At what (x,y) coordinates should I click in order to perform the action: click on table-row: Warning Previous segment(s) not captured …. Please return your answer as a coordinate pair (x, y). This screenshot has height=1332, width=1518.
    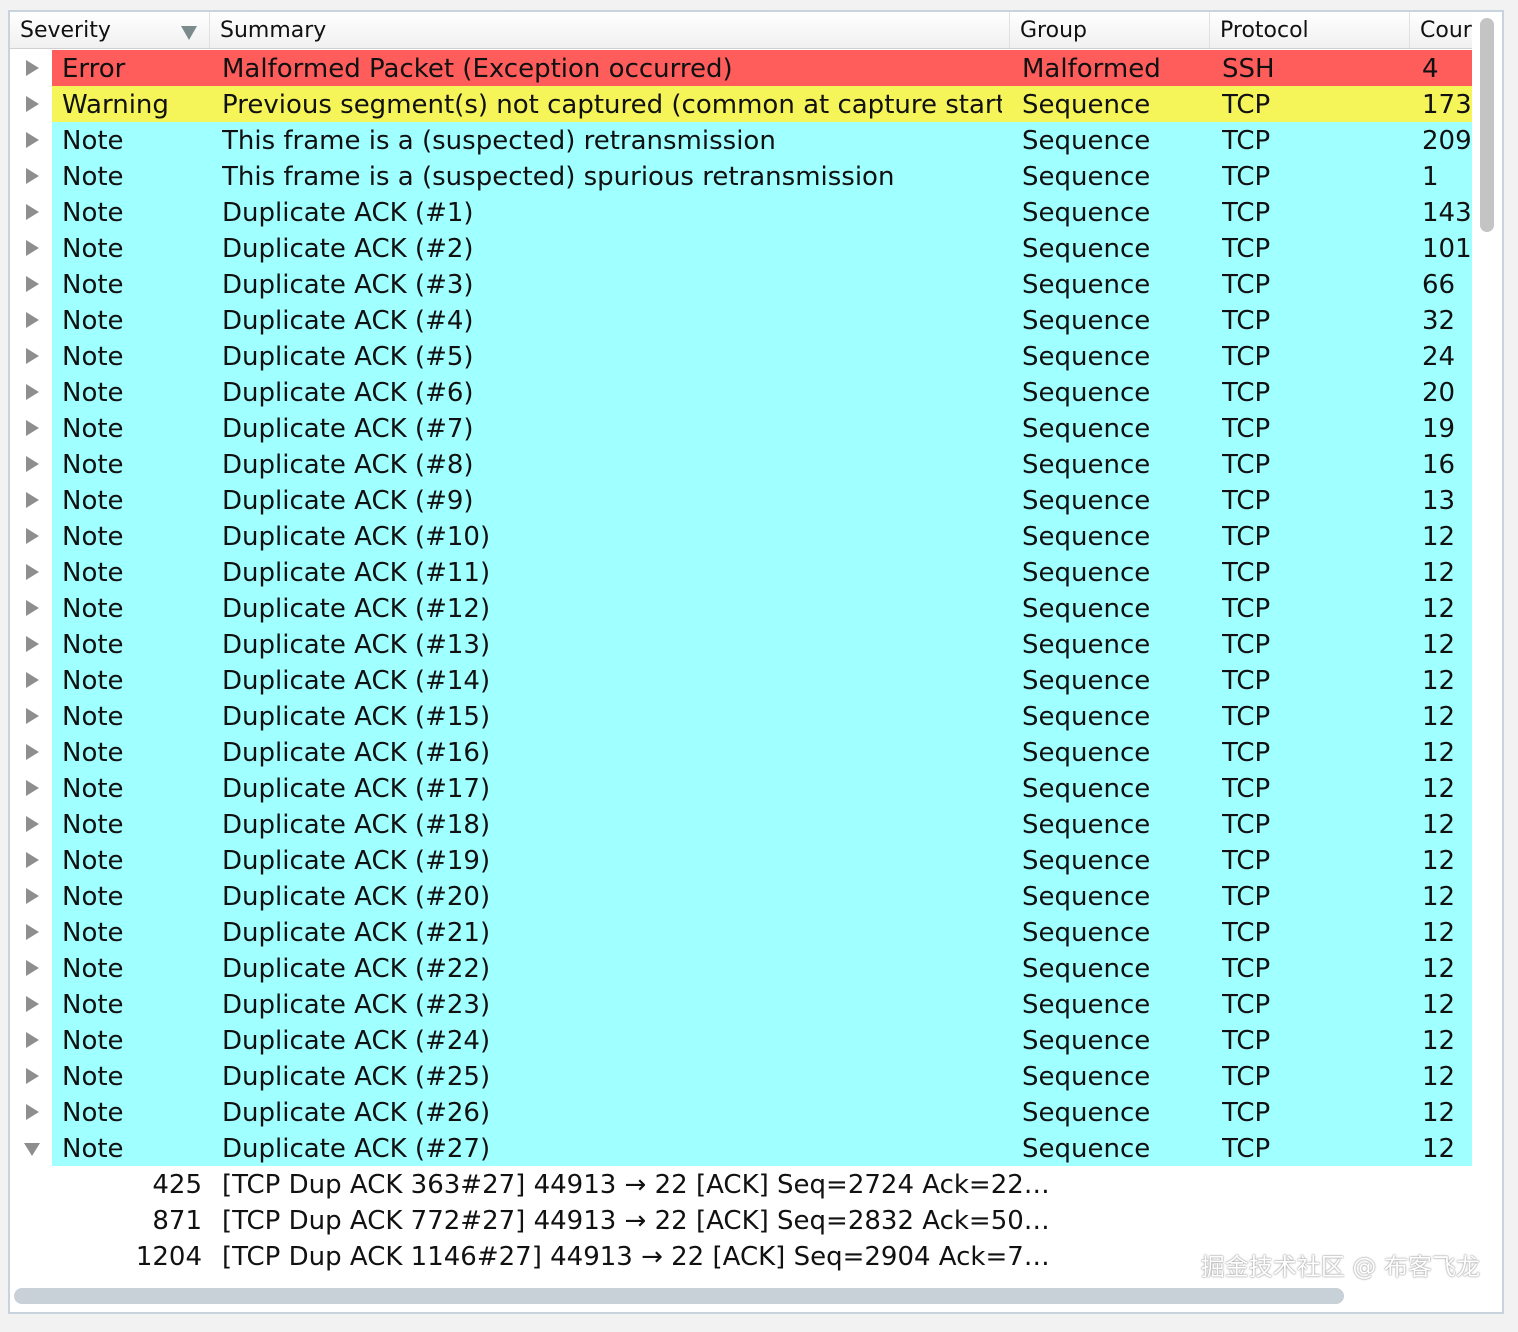
    Looking at the image, I should click on (741, 104).